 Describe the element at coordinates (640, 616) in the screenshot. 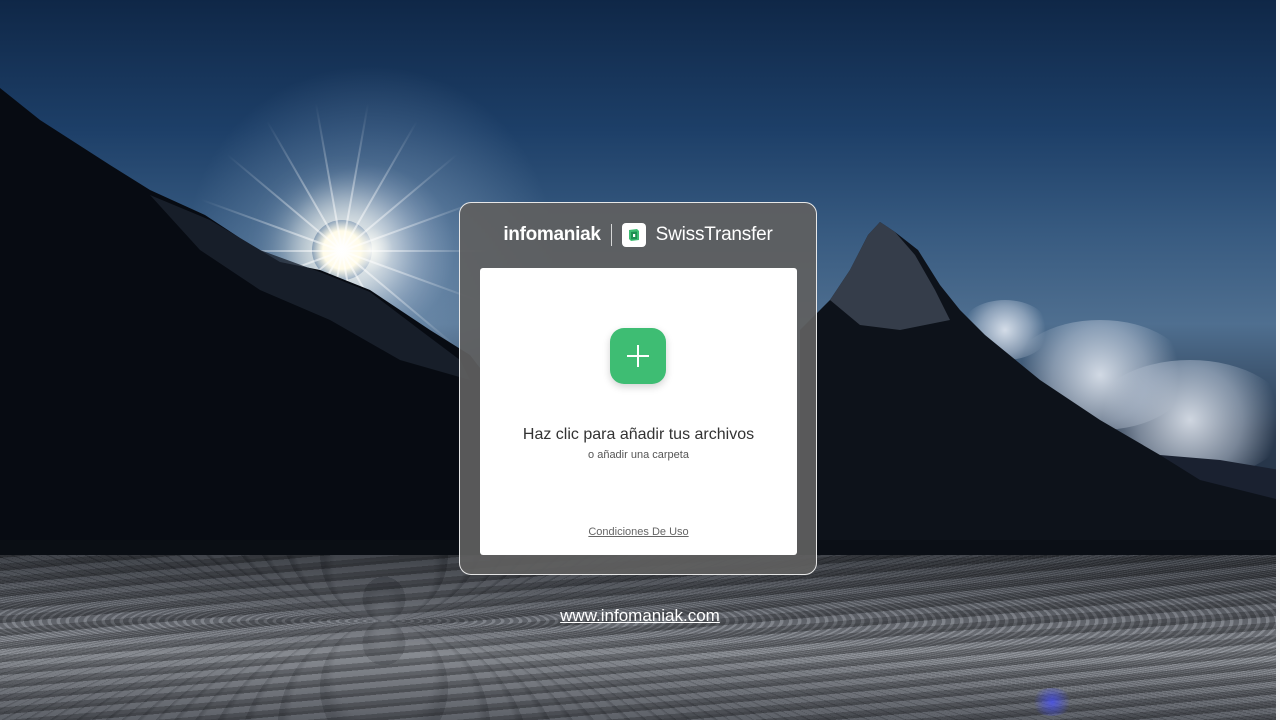

I see `infomaniak-website-link: www.infomaniak.com` at that location.